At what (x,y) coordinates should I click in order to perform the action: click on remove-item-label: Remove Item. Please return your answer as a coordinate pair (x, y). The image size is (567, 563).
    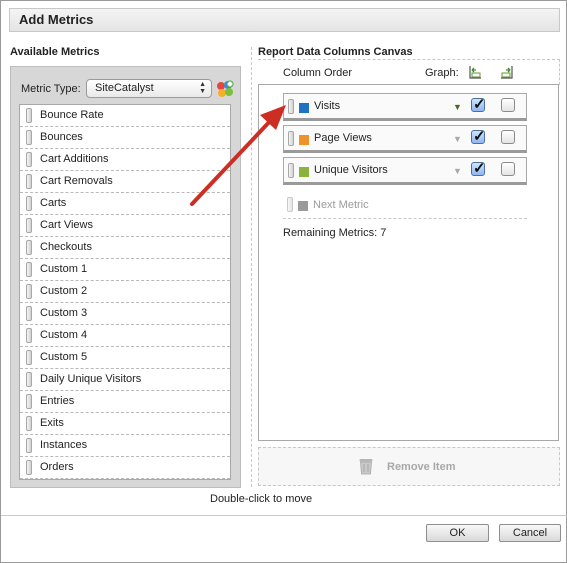
    Looking at the image, I should click on (421, 467).